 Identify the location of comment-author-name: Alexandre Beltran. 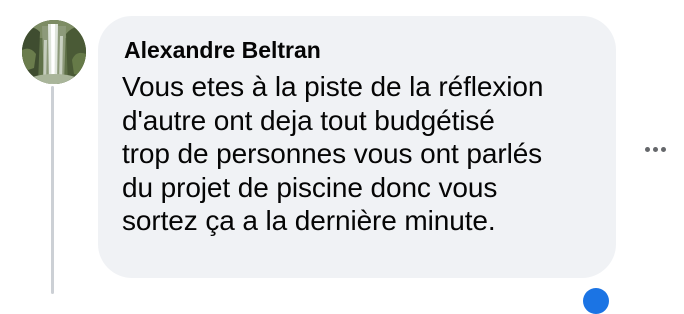
(358, 50).